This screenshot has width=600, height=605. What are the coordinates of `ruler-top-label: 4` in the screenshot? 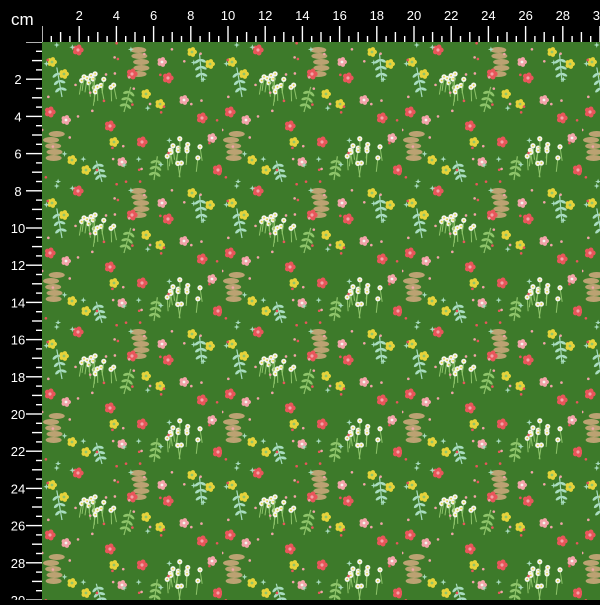 It's located at (116, 15).